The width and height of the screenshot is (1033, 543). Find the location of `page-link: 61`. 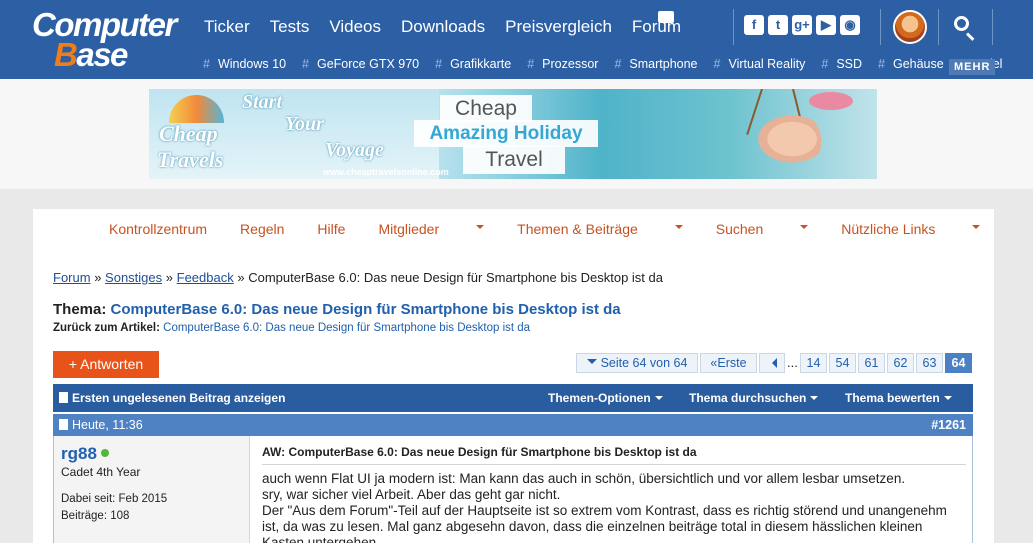

page-link: 61 is located at coordinates (871, 363).